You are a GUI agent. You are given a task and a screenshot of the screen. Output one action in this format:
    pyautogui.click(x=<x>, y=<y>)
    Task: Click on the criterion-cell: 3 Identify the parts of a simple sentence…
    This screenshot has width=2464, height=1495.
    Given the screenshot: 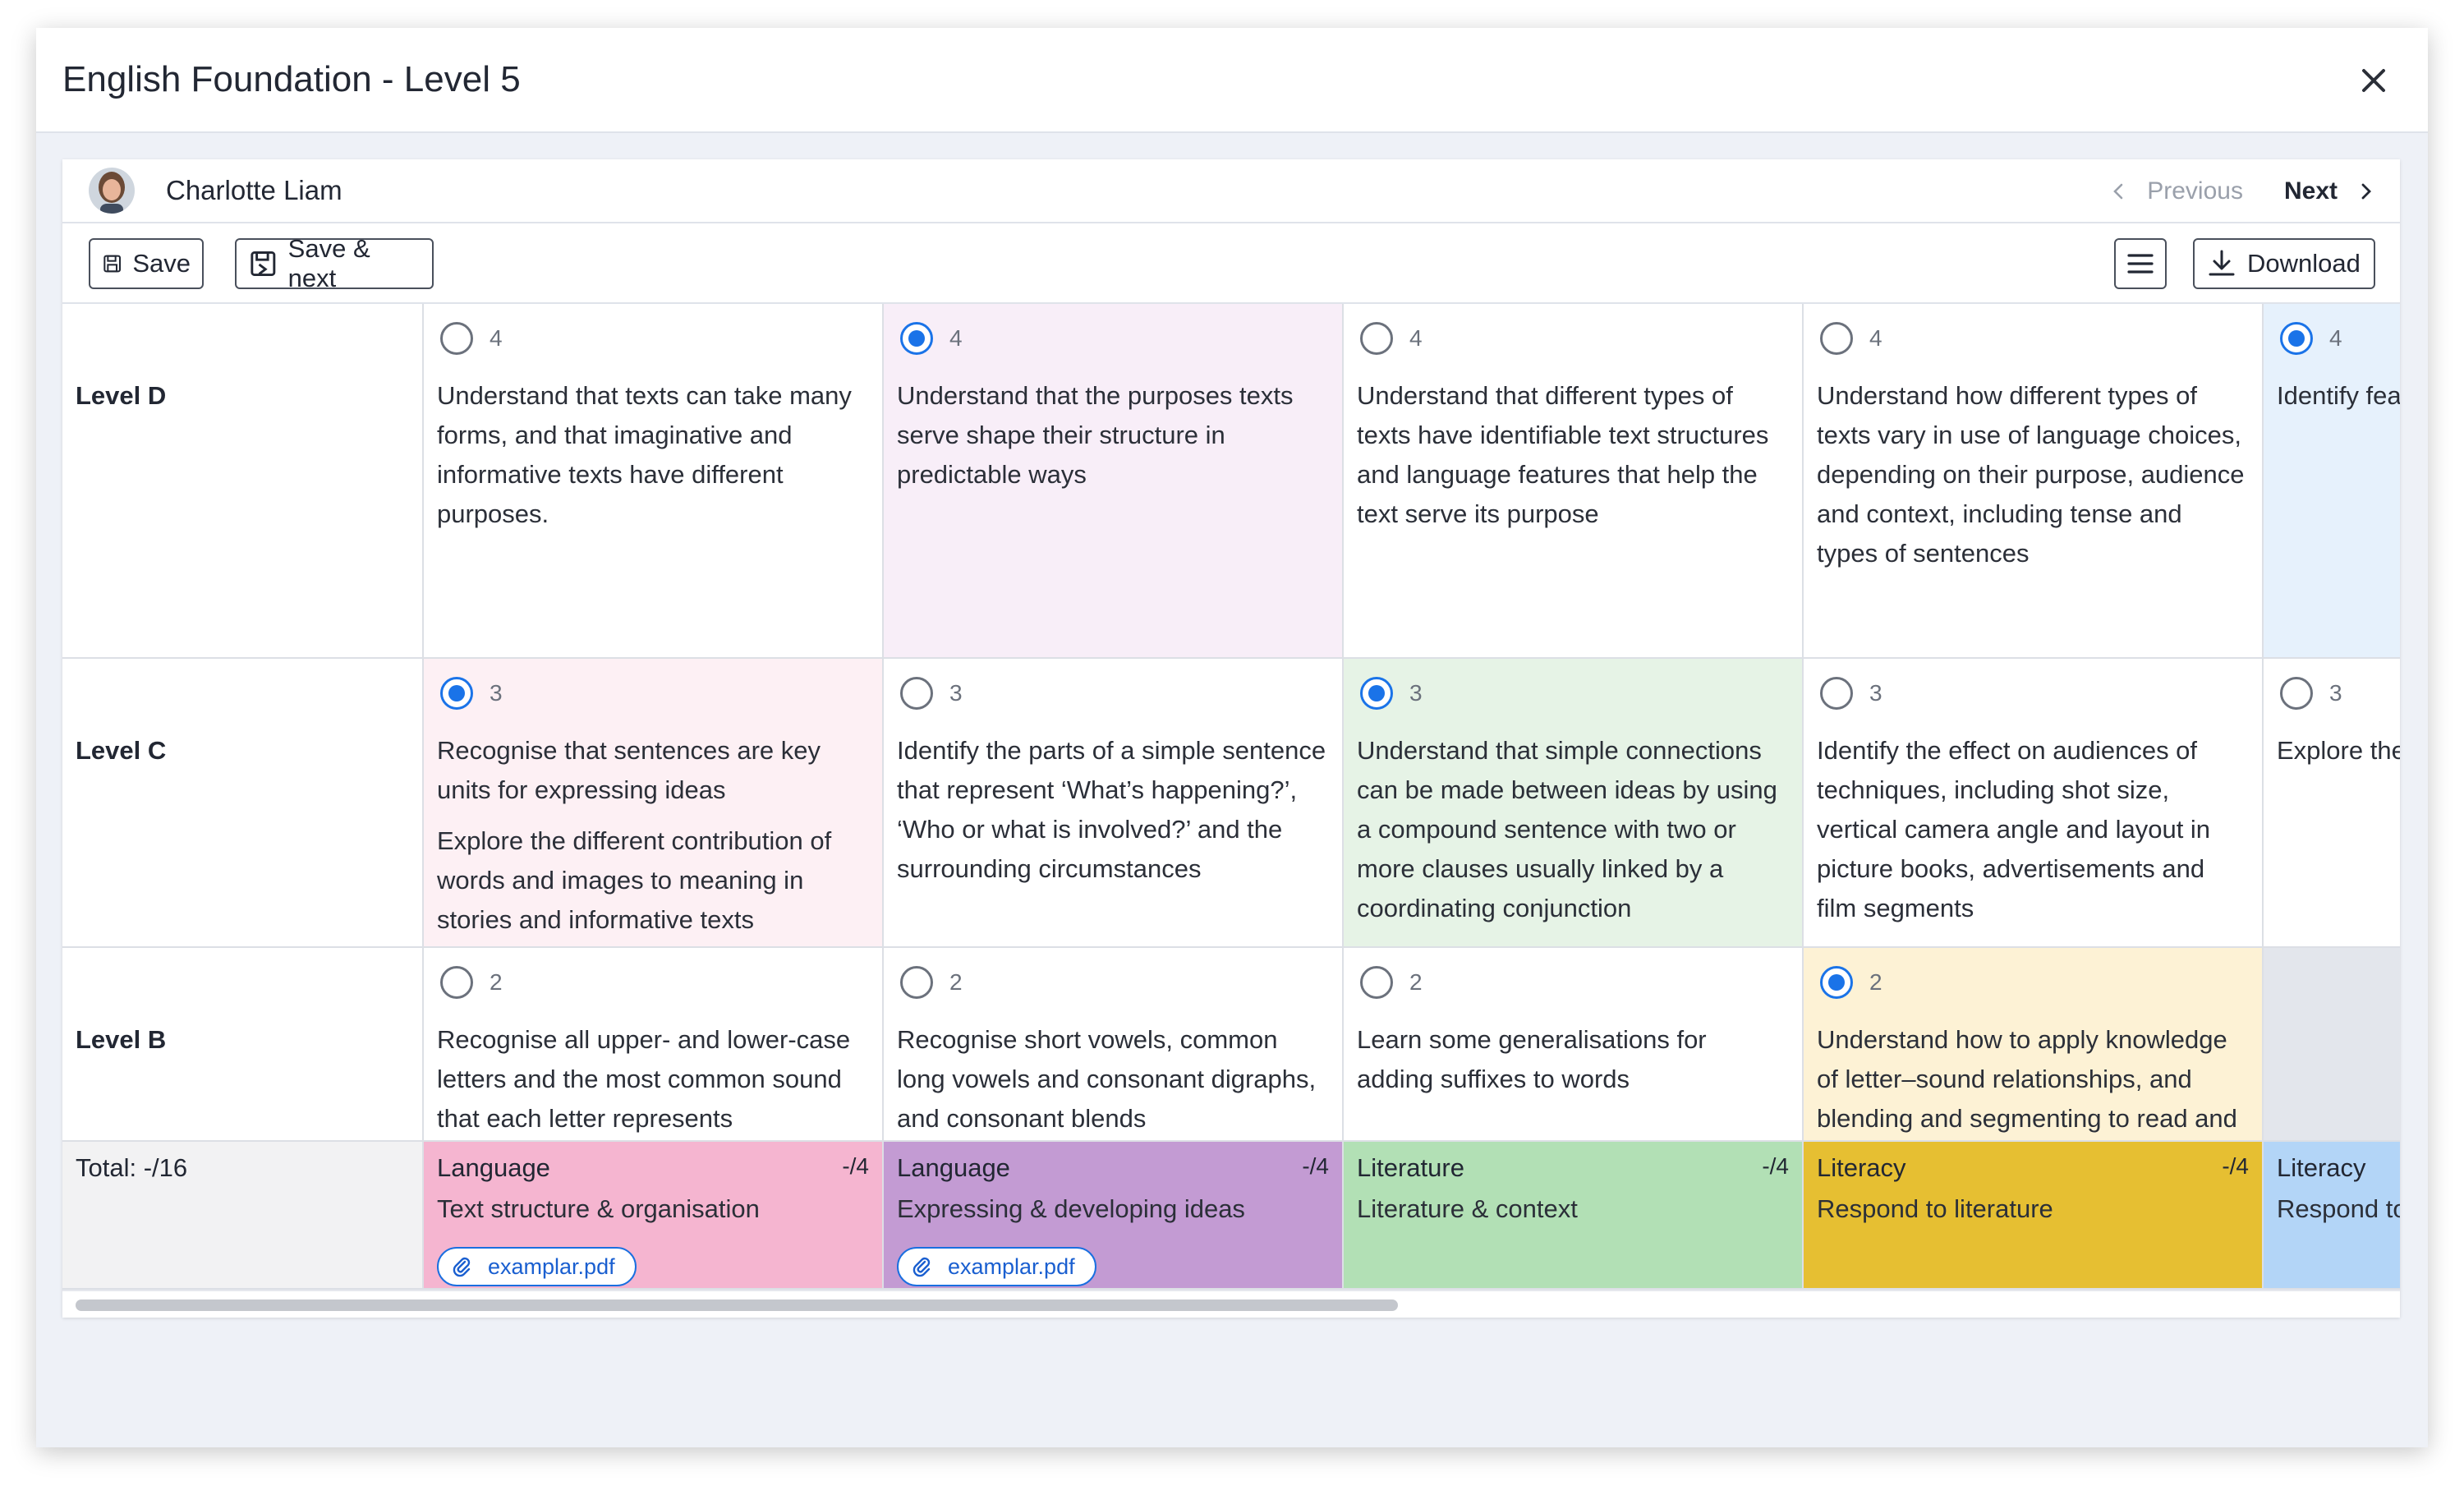 What is the action you would take?
    pyautogui.click(x=1114, y=803)
    